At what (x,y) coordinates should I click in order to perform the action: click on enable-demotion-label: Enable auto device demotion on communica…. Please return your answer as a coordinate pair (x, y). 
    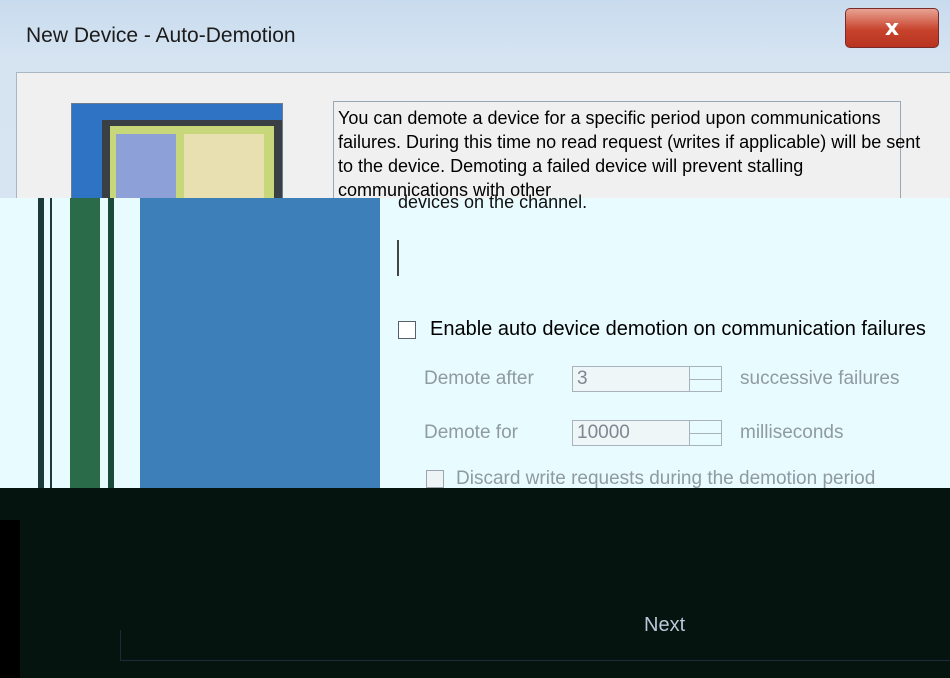
    Looking at the image, I should click on (678, 329).